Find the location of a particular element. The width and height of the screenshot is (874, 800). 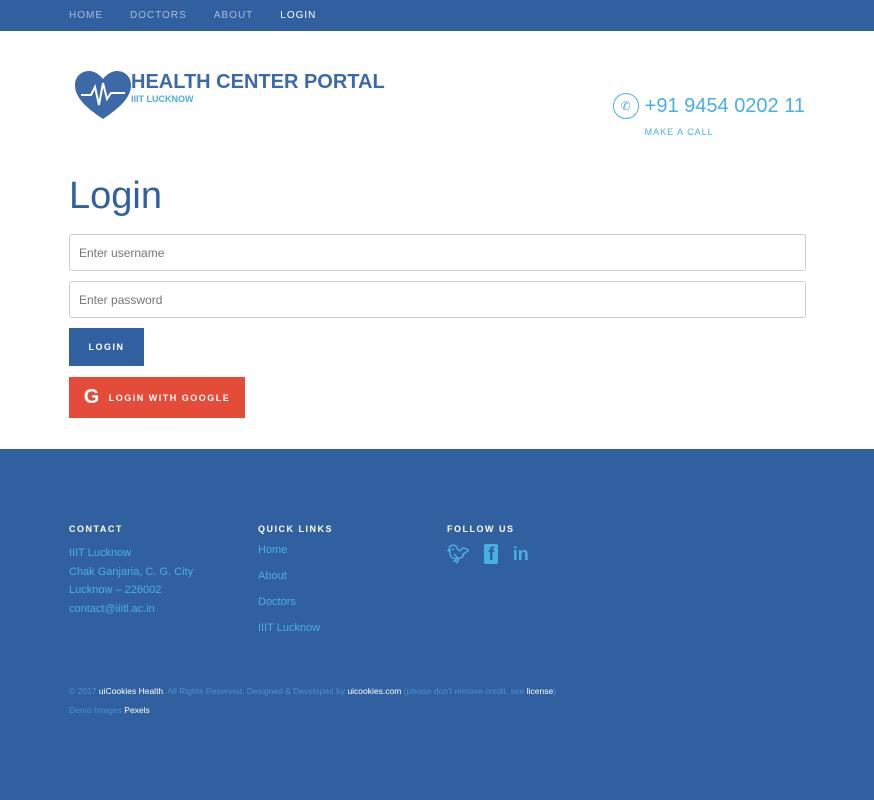

quick-links-heading: QUICK LINKS is located at coordinates (295, 529).